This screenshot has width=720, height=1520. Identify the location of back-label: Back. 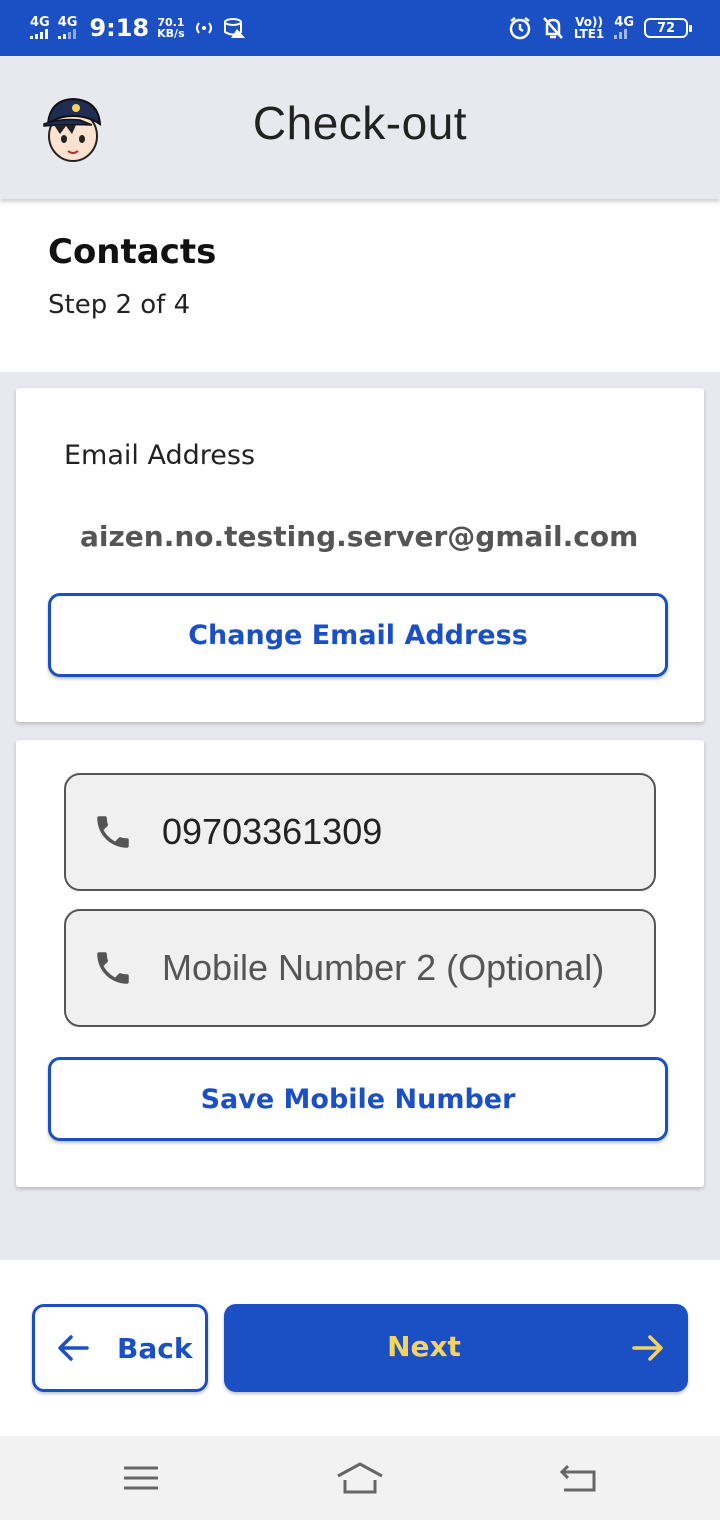
(155, 1348).